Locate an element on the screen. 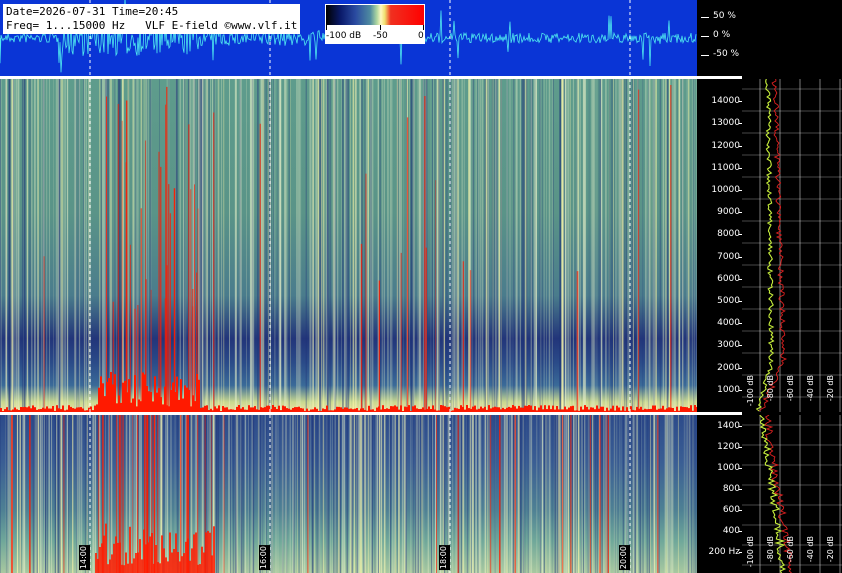 This screenshot has width=842, height=573. profile-db-label: -60 dB is located at coordinates (790, 549).